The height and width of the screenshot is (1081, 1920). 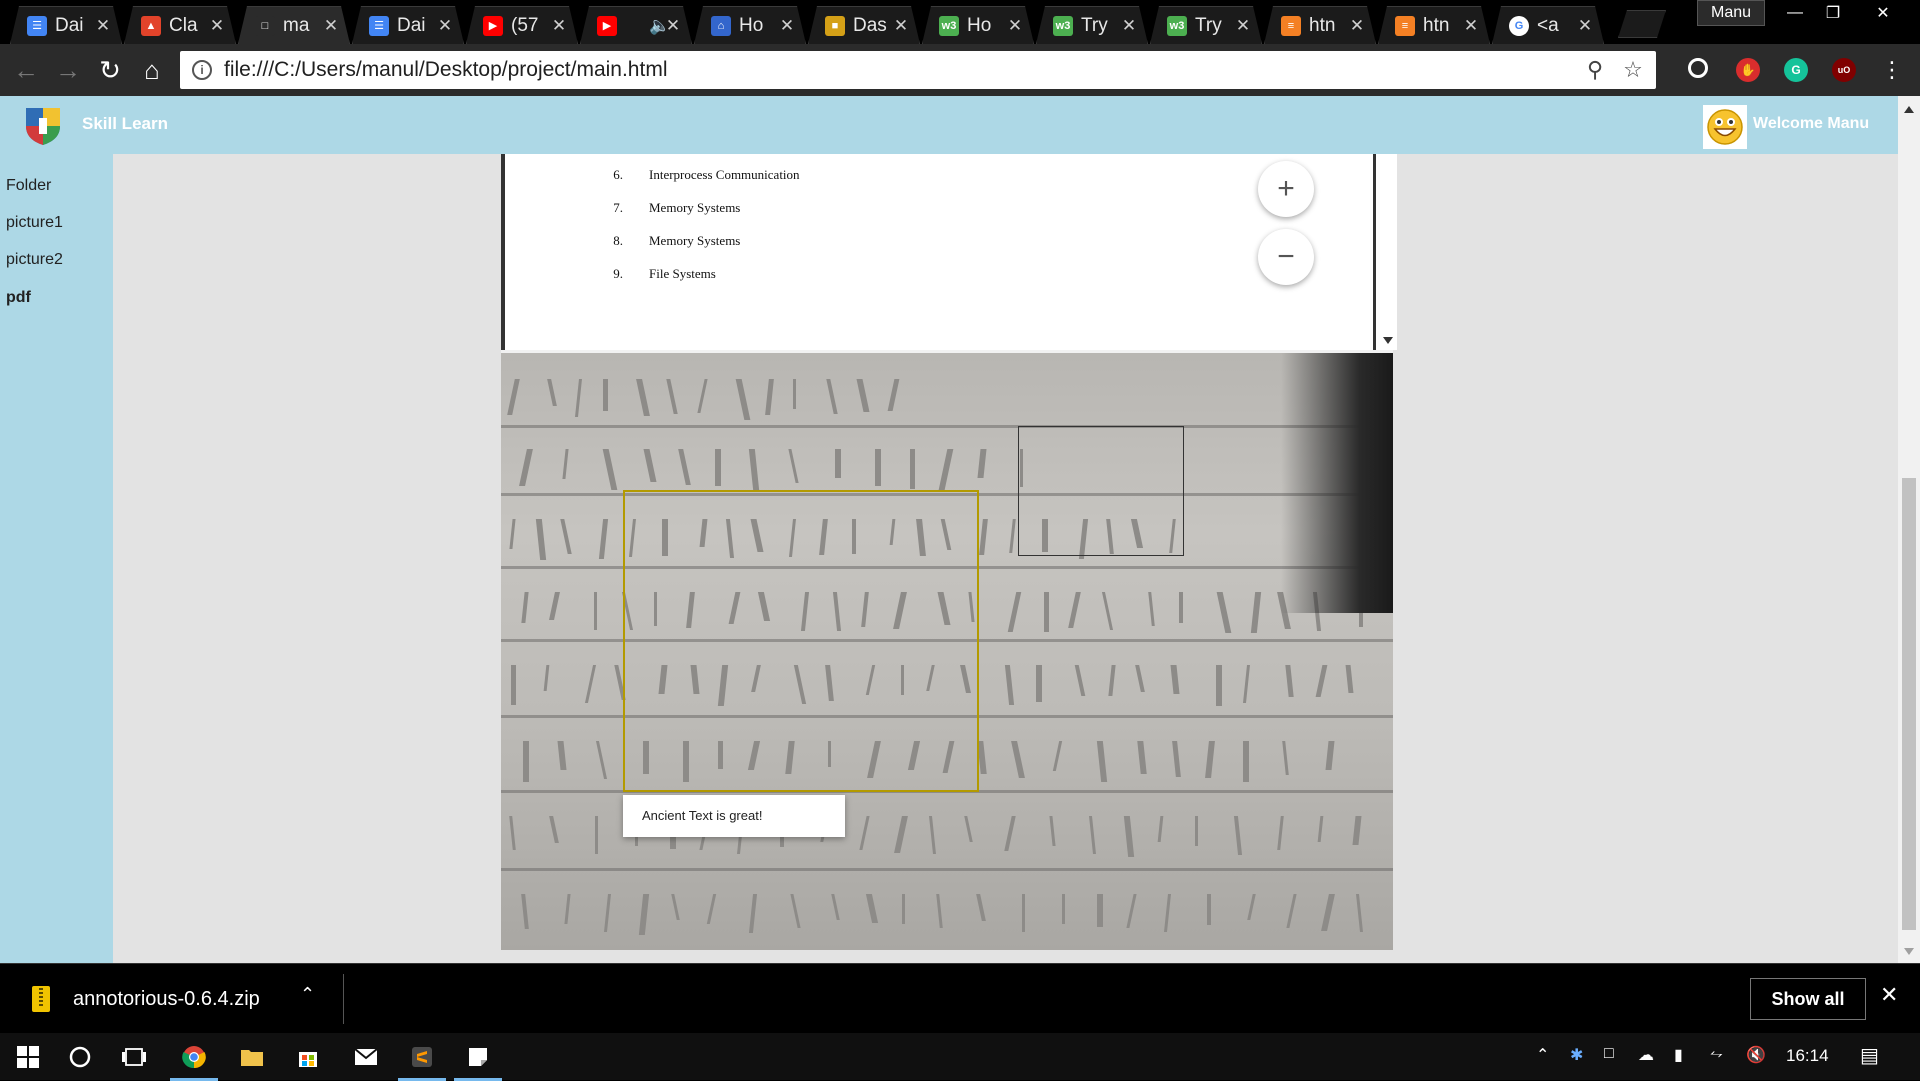 What do you see at coordinates (1892, 70) in the screenshot?
I see `menu-icon: ⋮` at bounding box center [1892, 70].